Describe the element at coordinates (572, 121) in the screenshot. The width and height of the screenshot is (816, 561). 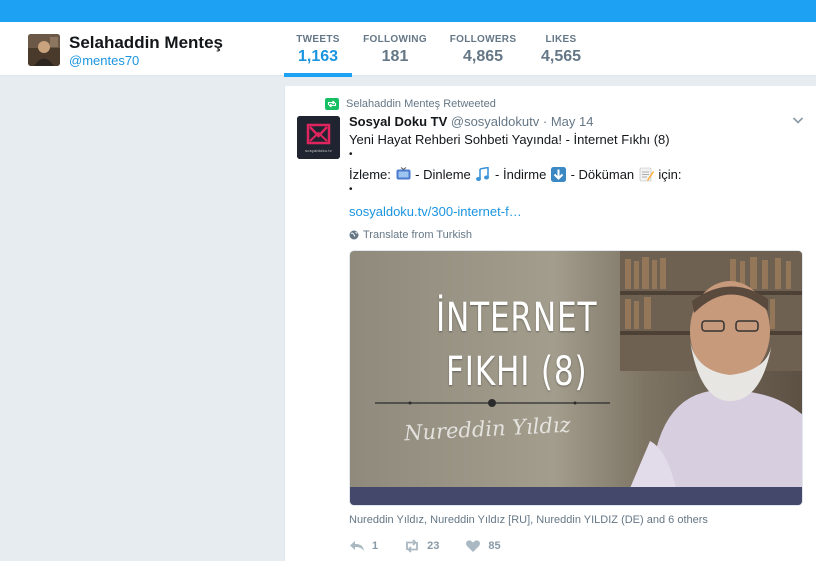
I see `tweet-timestamp: May 14` at that location.